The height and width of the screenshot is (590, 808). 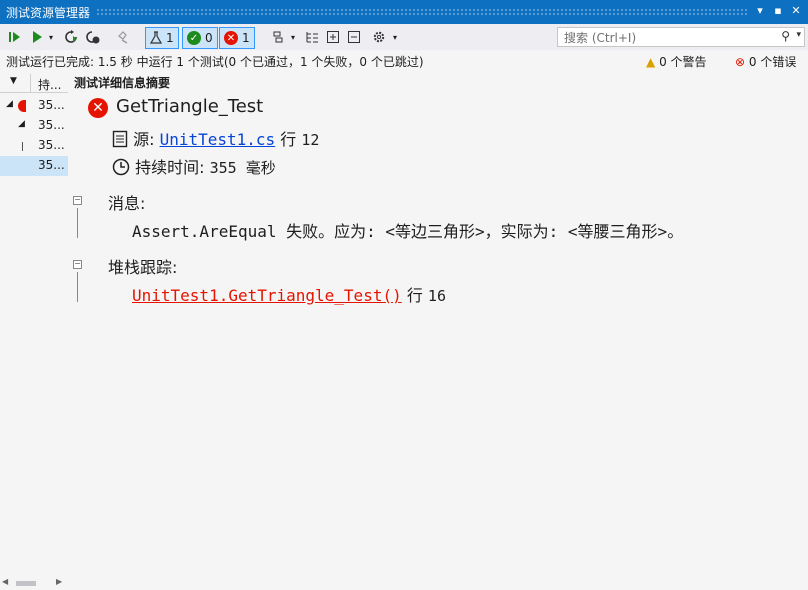 What do you see at coordinates (77, 223) in the screenshot?
I see `message-guide-line` at bounding box center [77, 223].